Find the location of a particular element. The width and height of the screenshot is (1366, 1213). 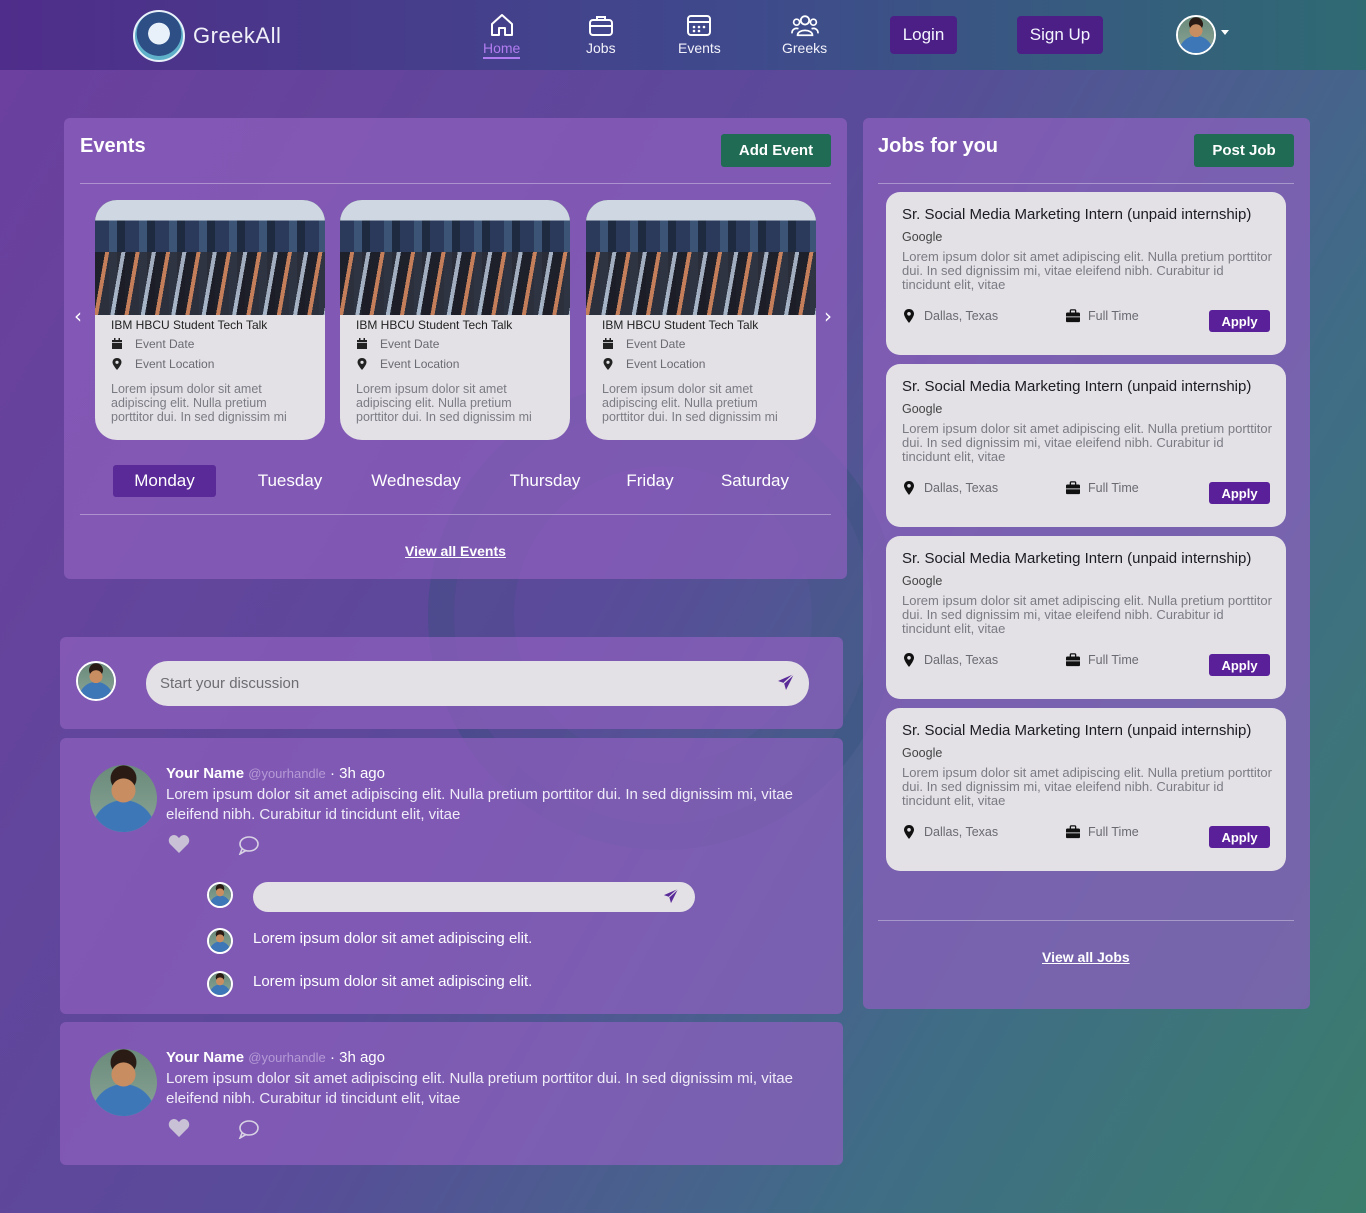

nav-home: Home is located at coordinates (502, 35).